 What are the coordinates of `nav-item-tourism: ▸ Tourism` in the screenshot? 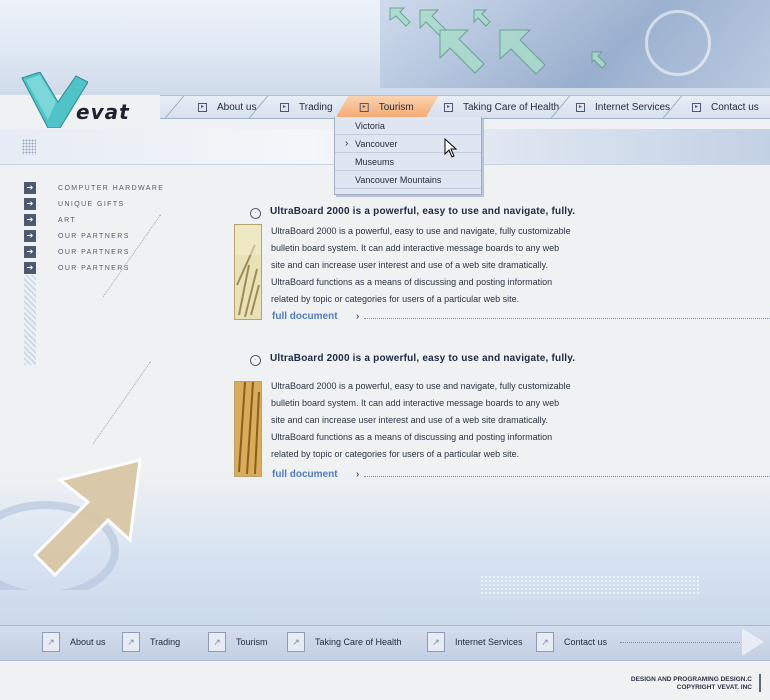 It's located at (387, 107).